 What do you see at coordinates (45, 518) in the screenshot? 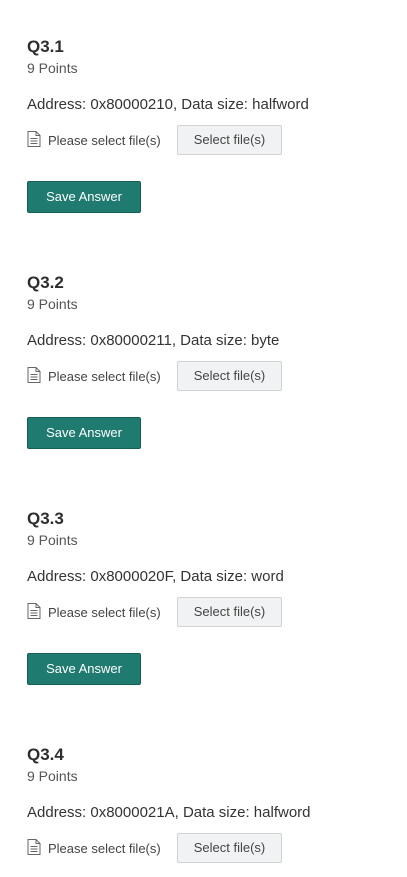
I see `question-title: Q3.3` at bounding box center [45, 518].